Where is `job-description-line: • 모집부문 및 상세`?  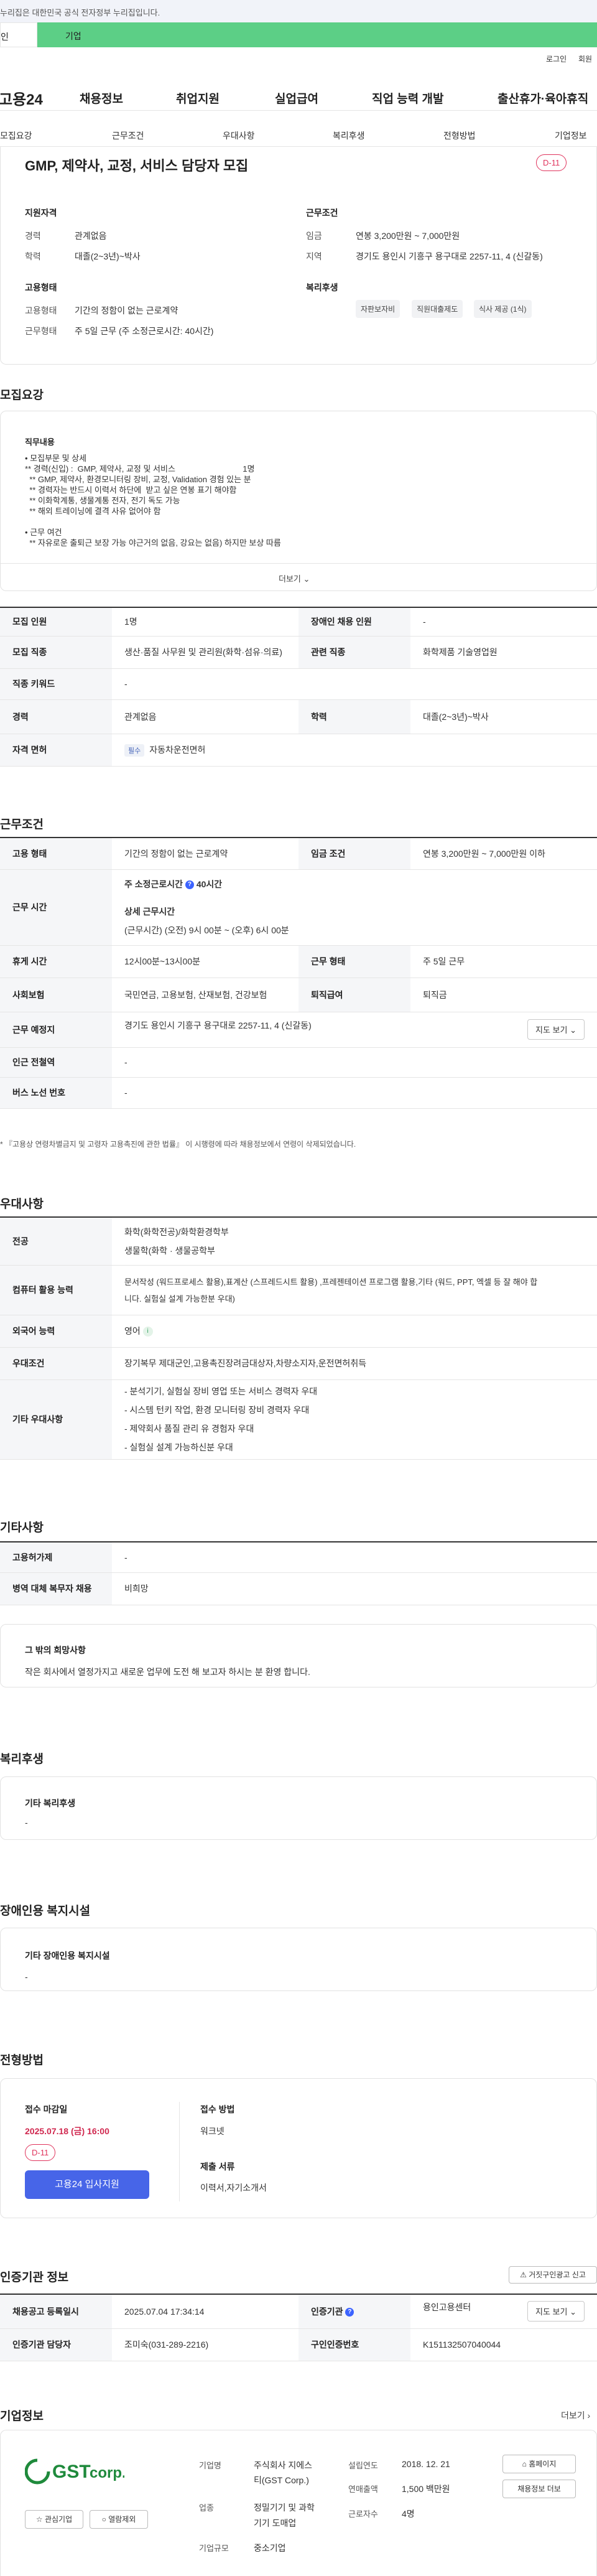 job-description-line: • 모집부문 및 상세 is located at coordinates (56, 458).